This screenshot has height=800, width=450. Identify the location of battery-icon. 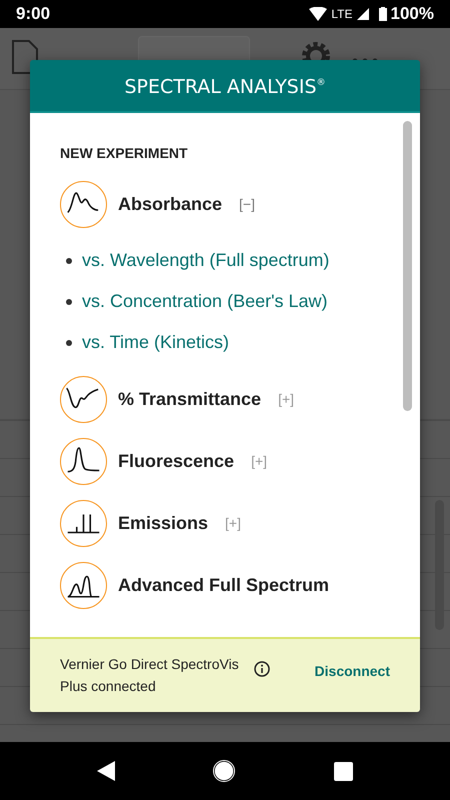
(382, 14).